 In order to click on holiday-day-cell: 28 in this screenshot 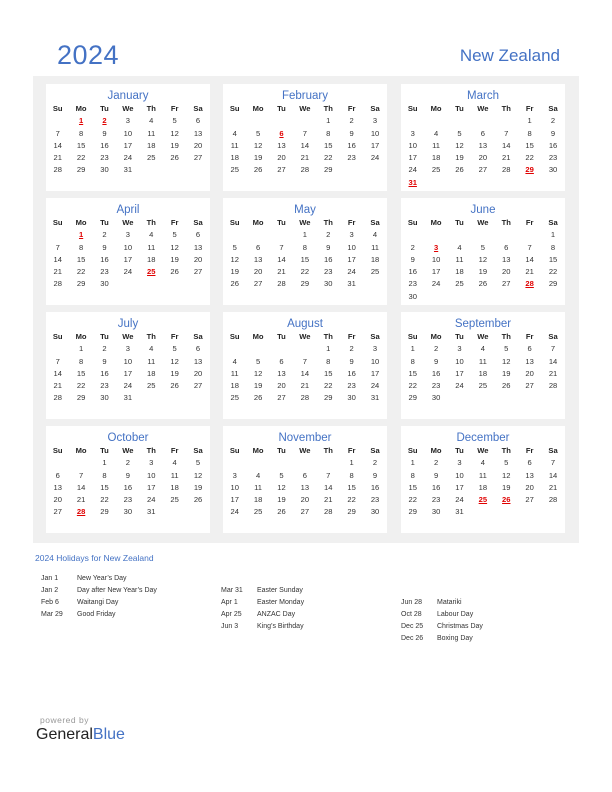, I will do `click(81, 512)`.